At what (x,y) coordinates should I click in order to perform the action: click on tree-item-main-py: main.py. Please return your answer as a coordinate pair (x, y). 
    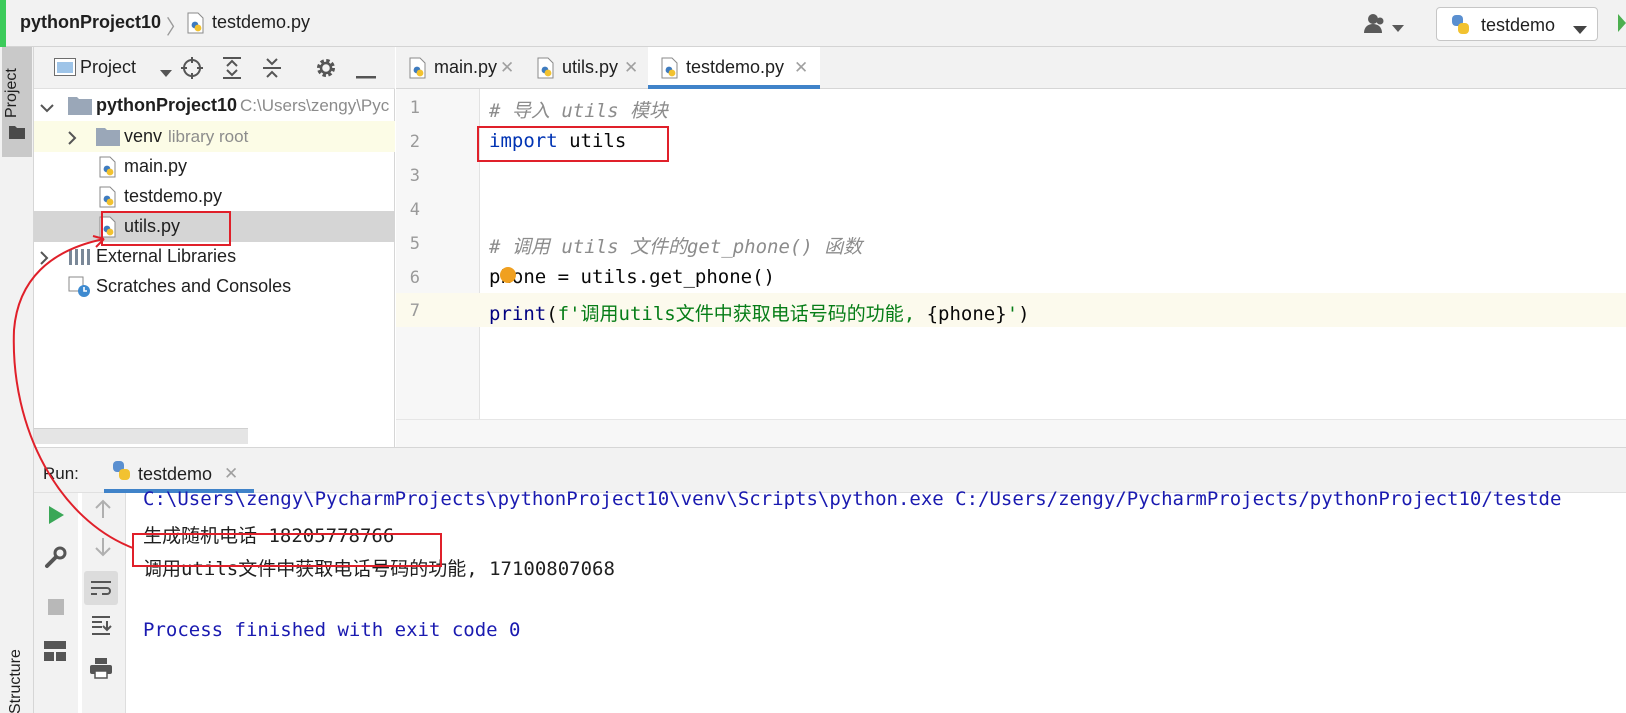
    Looking at the image, I should click on (214, 166).